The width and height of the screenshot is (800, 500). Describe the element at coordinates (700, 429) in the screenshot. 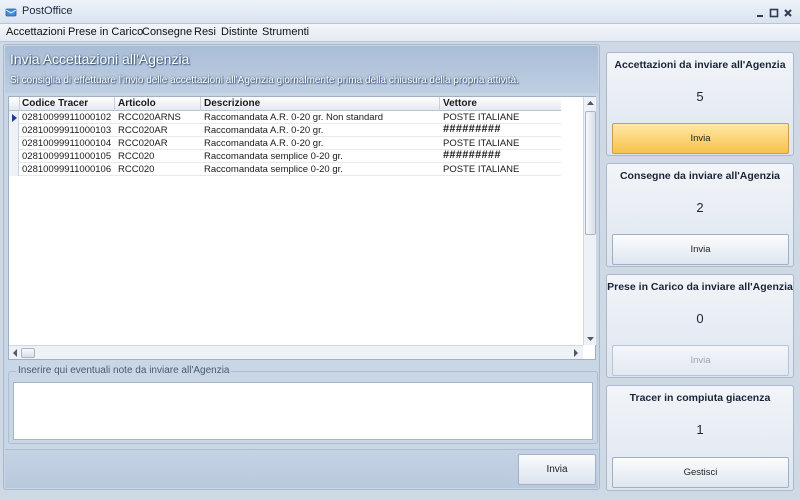

I see `card-count: 1` at that location.